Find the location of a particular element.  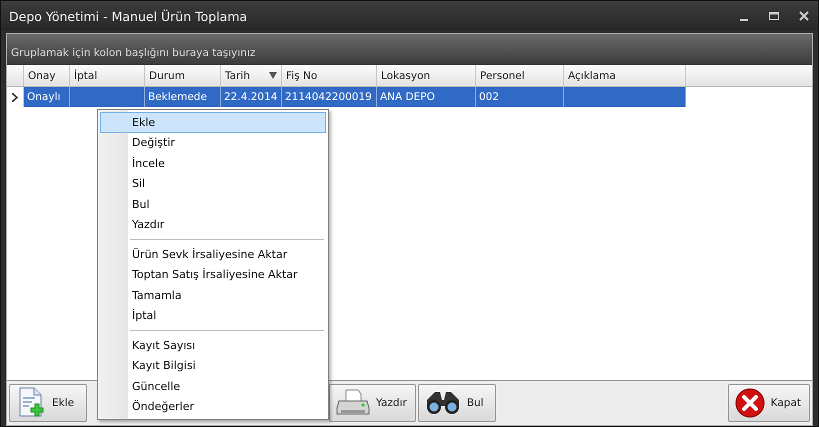

window-title: Depo Yönetimi - Manuel Ürün Toplama is located at coordinates (128, 16).